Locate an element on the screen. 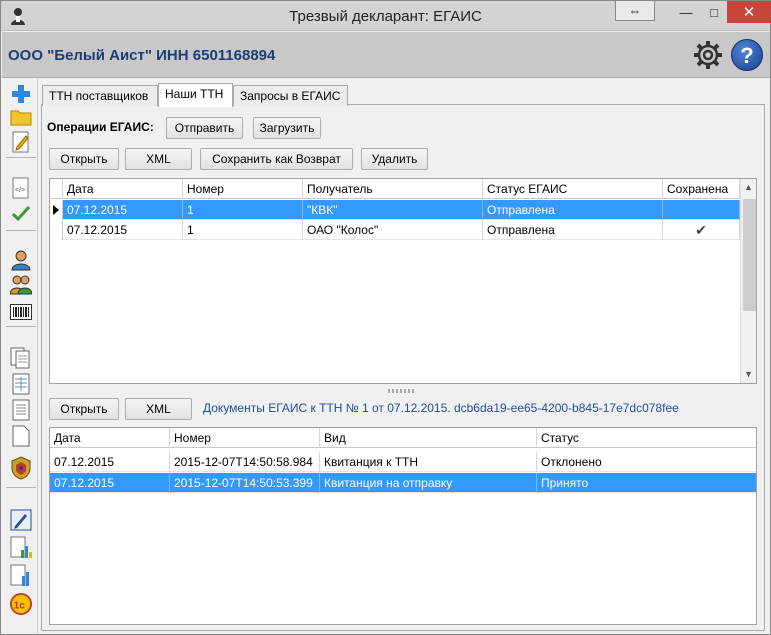  column-header-kind: Вид is located at coordinates (428, 438).